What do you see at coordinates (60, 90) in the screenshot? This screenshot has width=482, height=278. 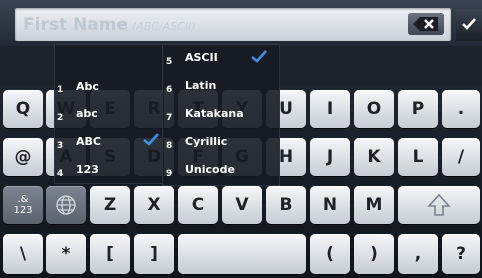 I see `option-number: 1` at bounding box center [60, 90].